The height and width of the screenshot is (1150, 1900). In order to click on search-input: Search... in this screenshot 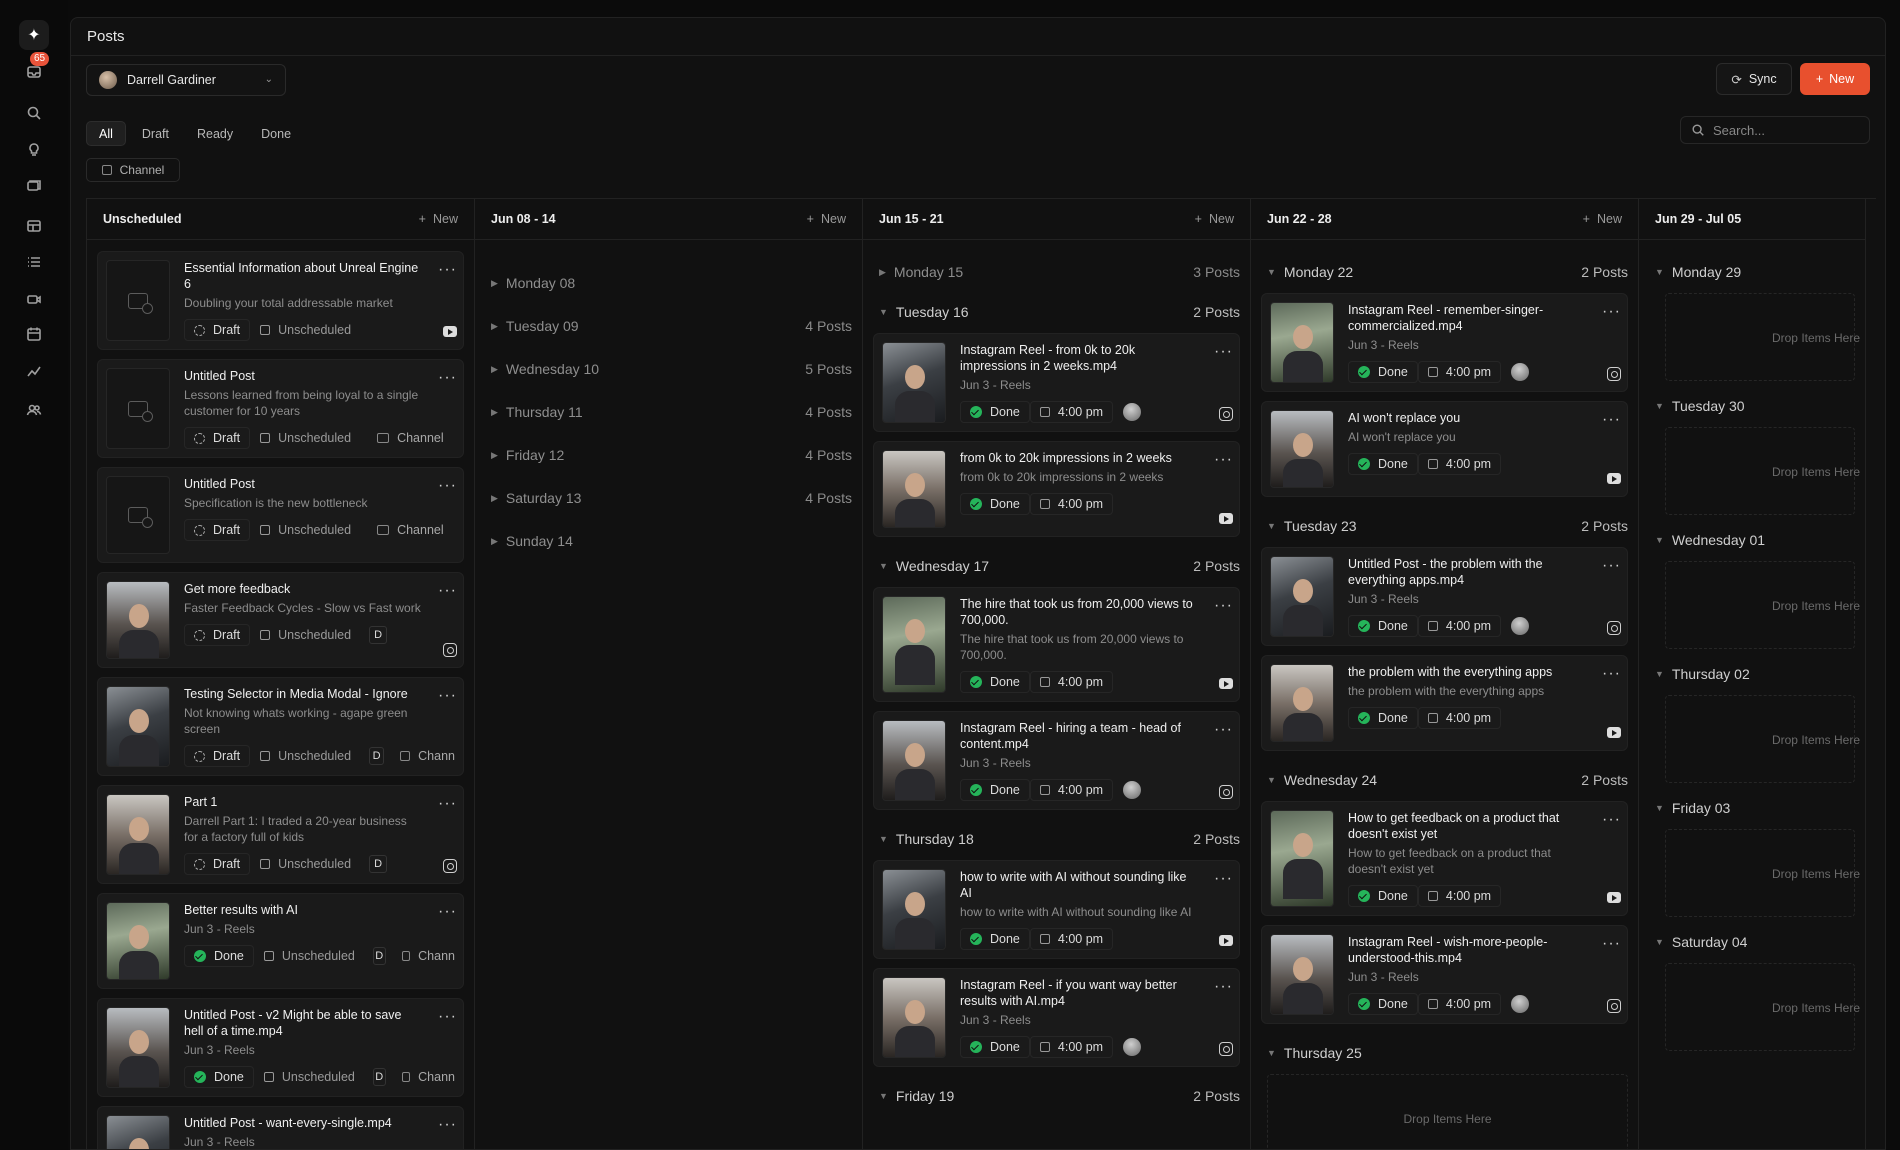, I will do `click(1775, 130)`.